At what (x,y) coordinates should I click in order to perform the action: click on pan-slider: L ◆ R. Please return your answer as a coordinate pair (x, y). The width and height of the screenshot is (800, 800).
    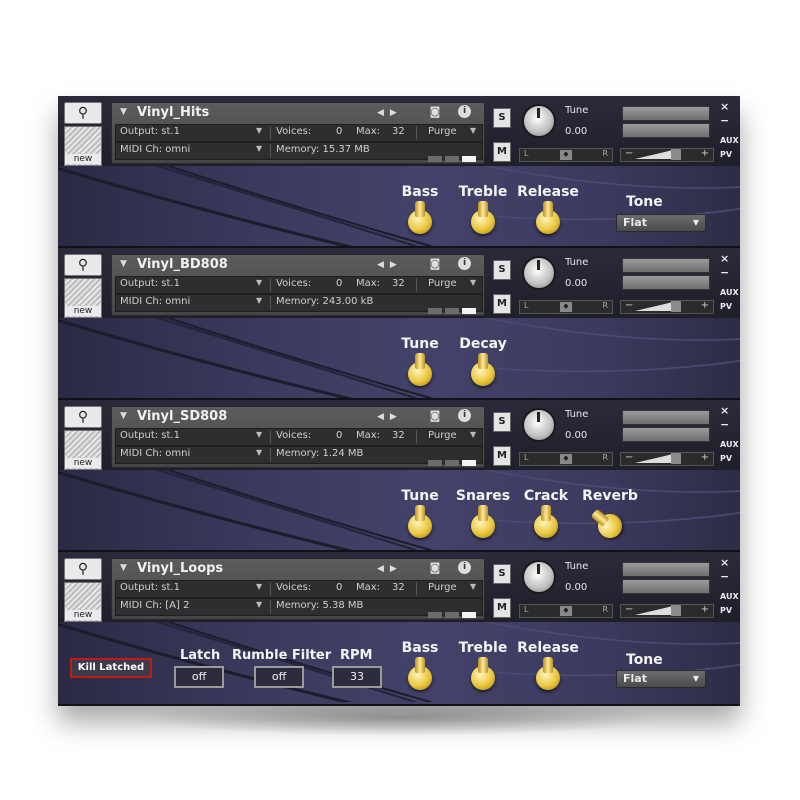
    Looking at the image, I should click on (566, 459).